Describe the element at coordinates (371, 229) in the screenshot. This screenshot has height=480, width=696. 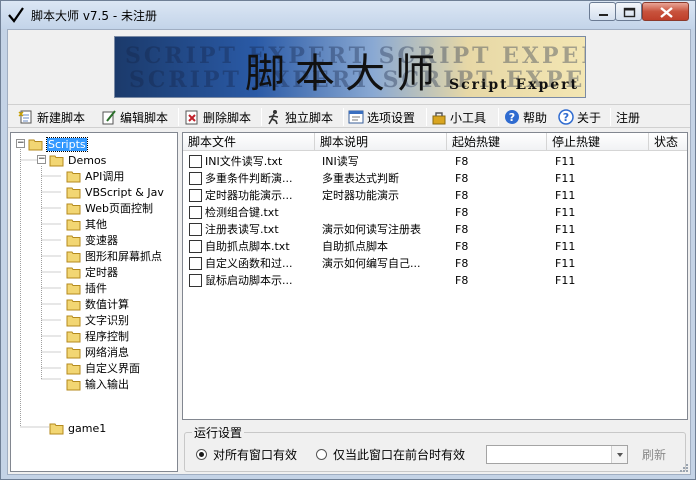
I see `cell-description: 演示如何读写注册表` at that location.